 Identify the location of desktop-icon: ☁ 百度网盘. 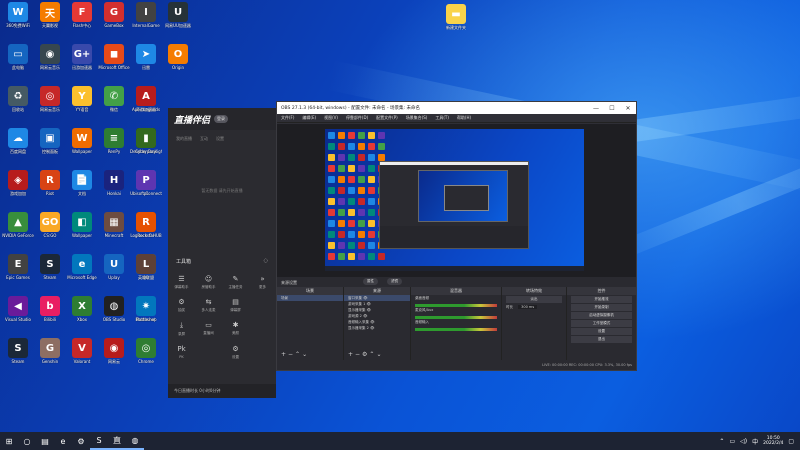
(18, 141).